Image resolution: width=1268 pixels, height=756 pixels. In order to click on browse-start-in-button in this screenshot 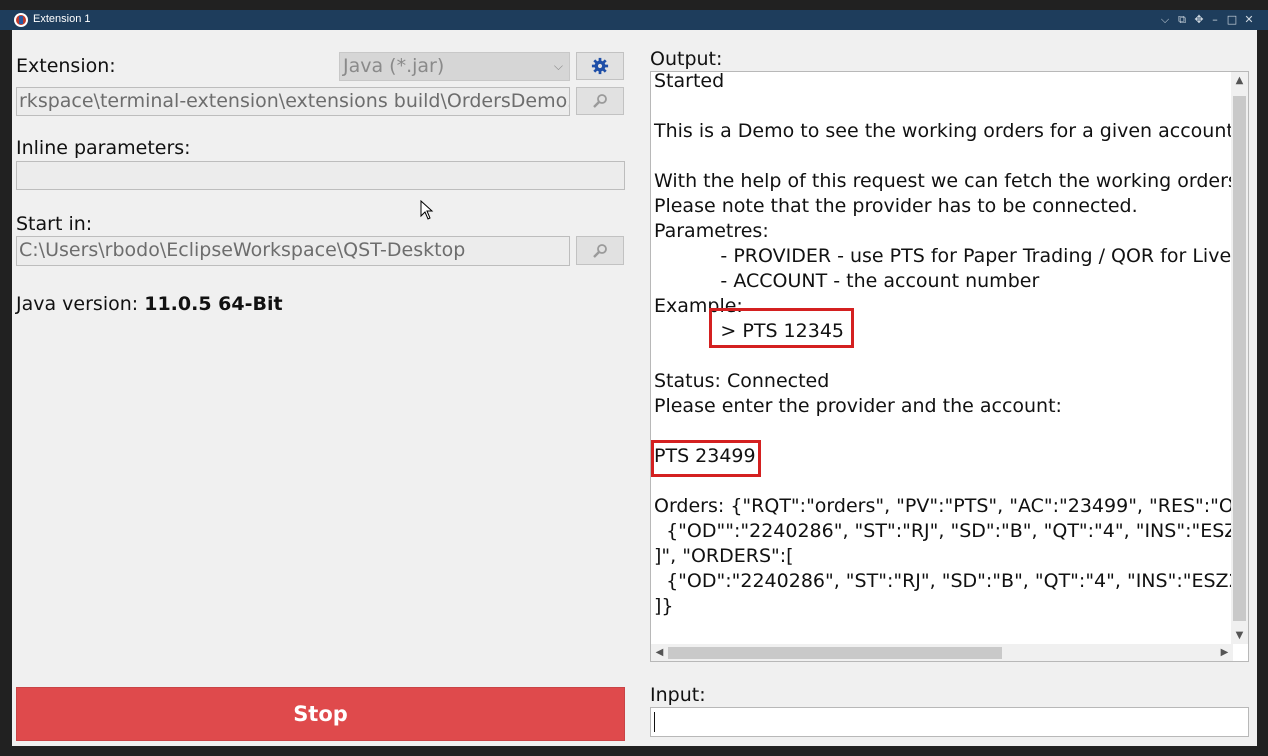, I will do `click(600, 250)`.